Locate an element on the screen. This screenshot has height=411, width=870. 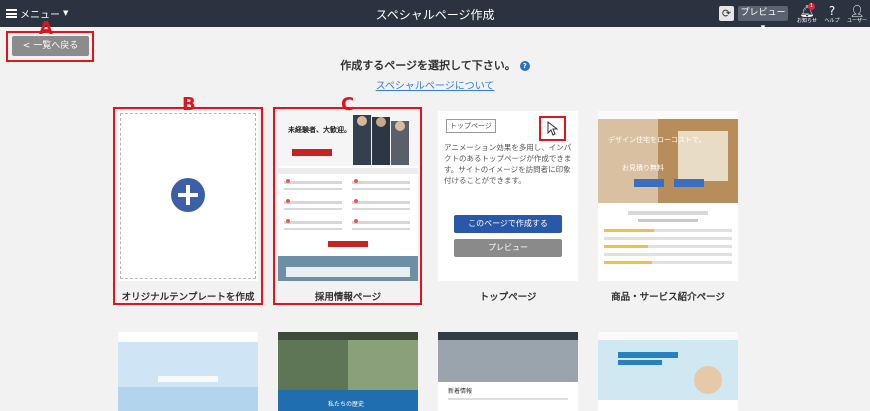
instruction-heading: 作成するページを選択して下さい。? is located at coordinates (435, 65).